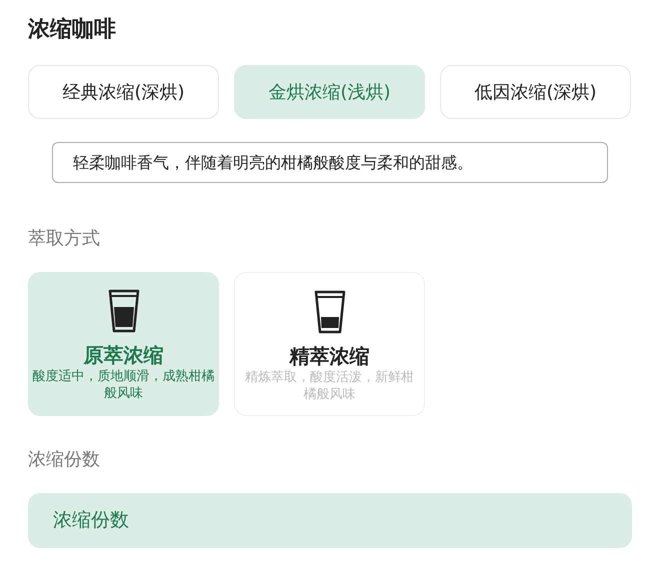  What do you see at coordinates (535, 92) in the screenshot?
I see `roast-option: 低因浓缩(深烘)` at bounding box center [535, 92].